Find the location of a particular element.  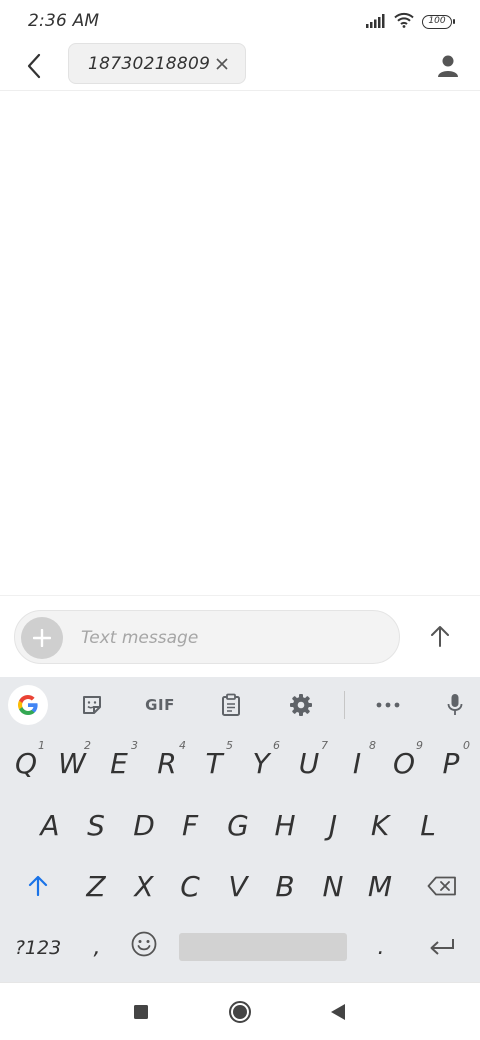

gif-button: GIF is located at coordinates (160, 705).